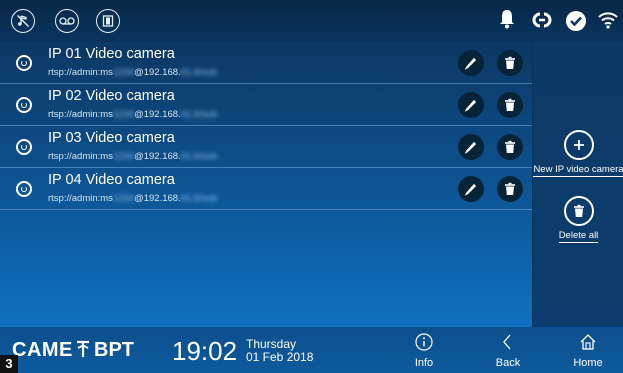  I want to click on camera-title: IP 04 Video camera, so click(111, 180).